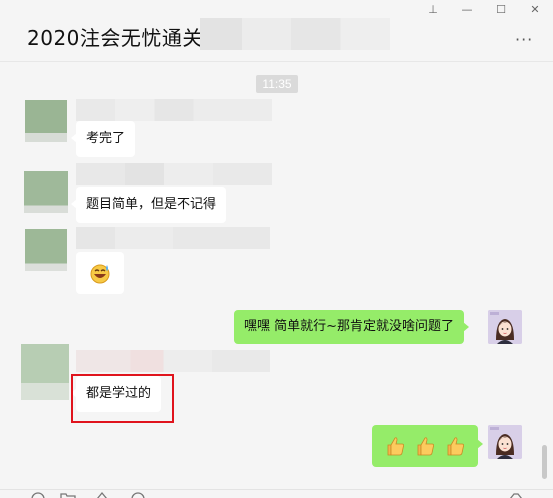  Describe the element at coordinates (524, 39) in the screenshot. I see `more-options-icon: ···` at that location.